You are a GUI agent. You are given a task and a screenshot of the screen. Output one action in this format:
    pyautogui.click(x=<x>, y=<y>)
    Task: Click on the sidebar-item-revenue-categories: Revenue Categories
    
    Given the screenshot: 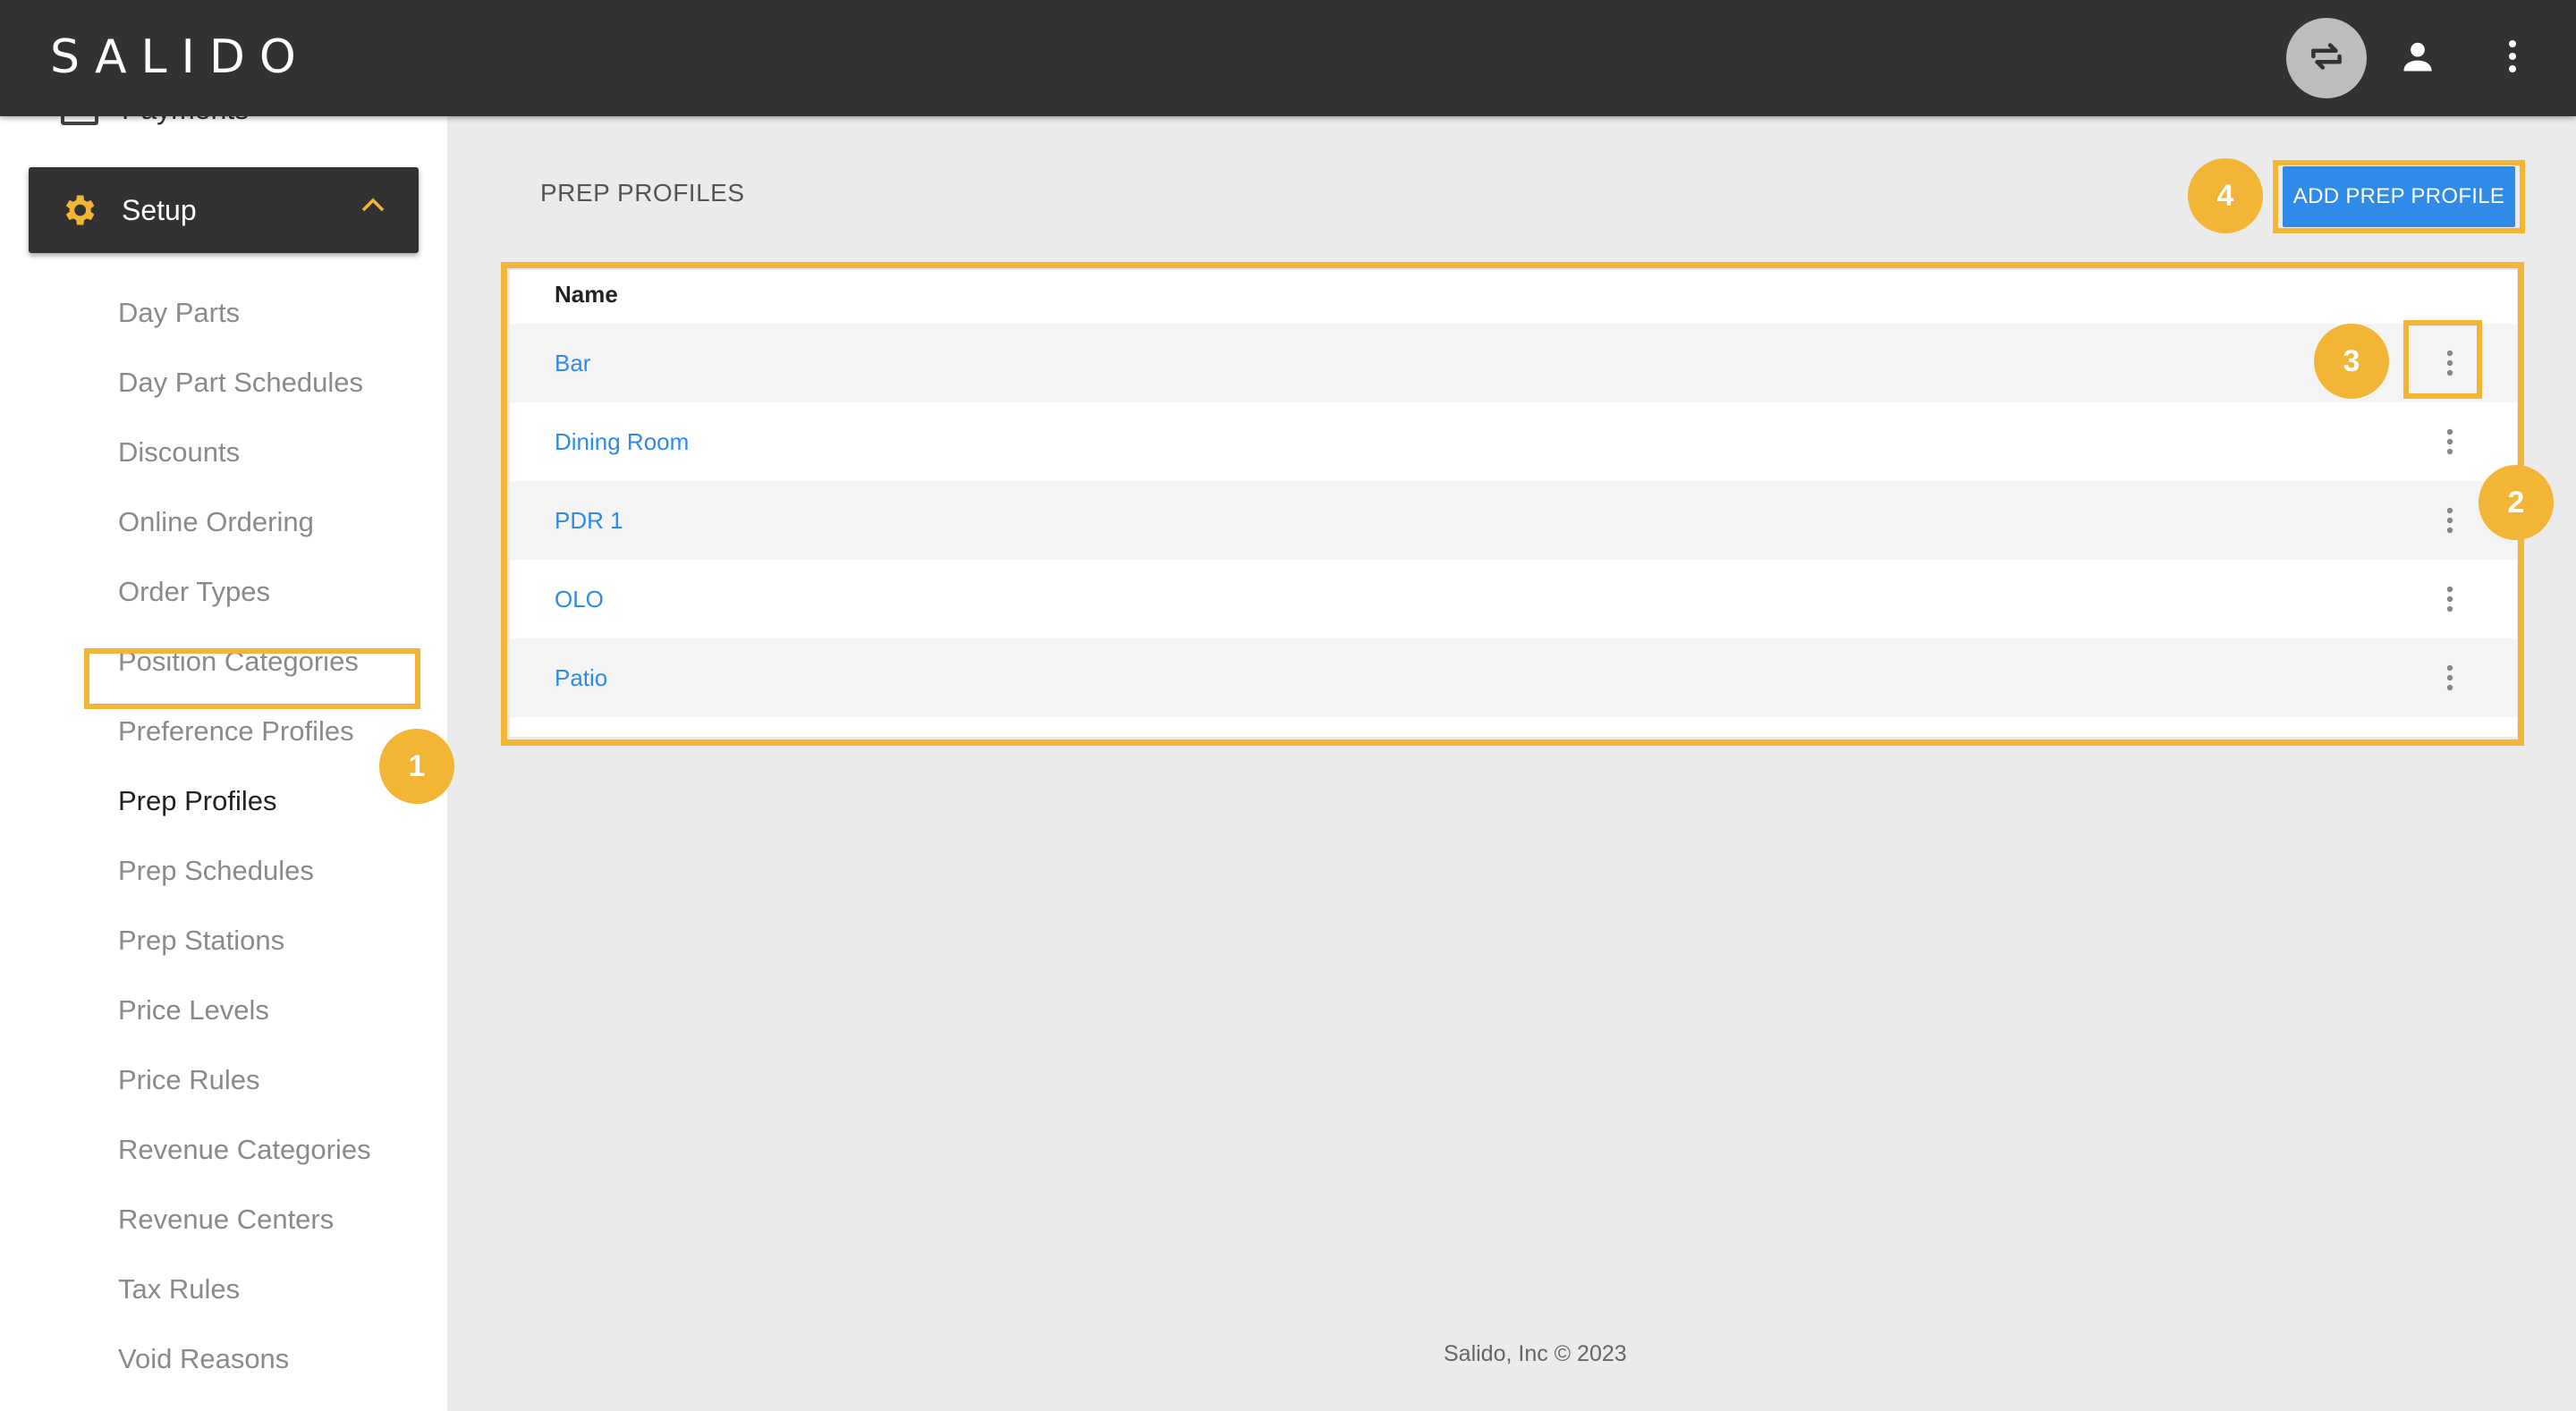 What is the action you would take?
    pyautogui.click(x=244, y=1150)
    